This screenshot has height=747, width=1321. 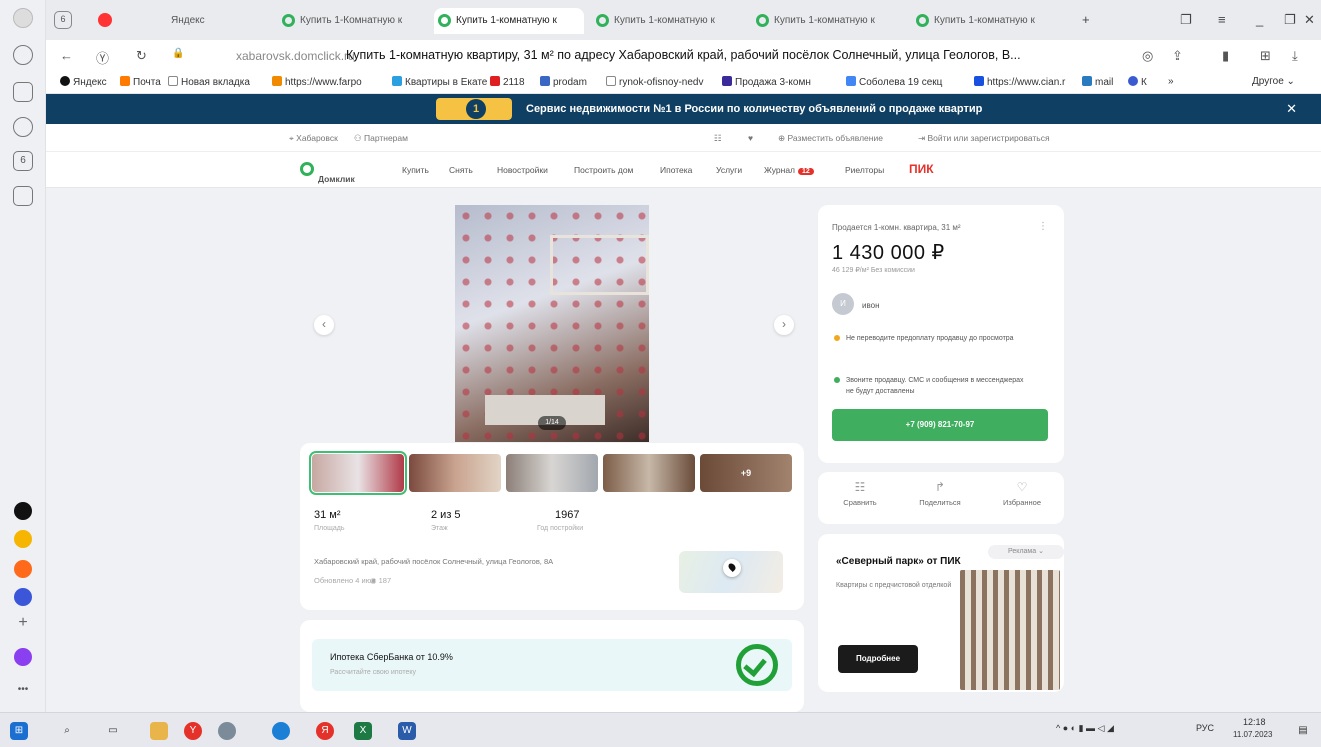 What do you see at coordinates (860, 493) in the screenshot?
I see `compare-button: ☷ Сравнить` at bounding box center [860, 493].